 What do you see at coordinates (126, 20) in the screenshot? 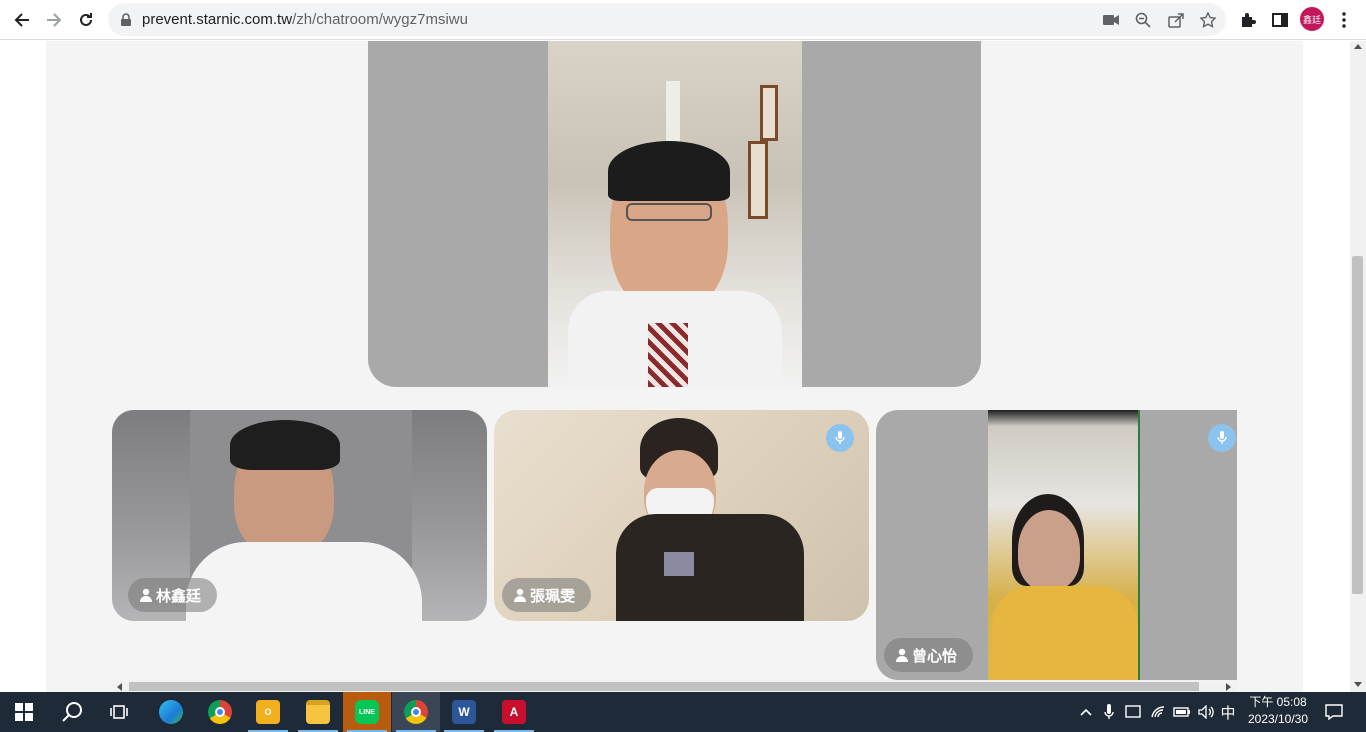
I see `lock-icon` at bounding box center [126, 20].